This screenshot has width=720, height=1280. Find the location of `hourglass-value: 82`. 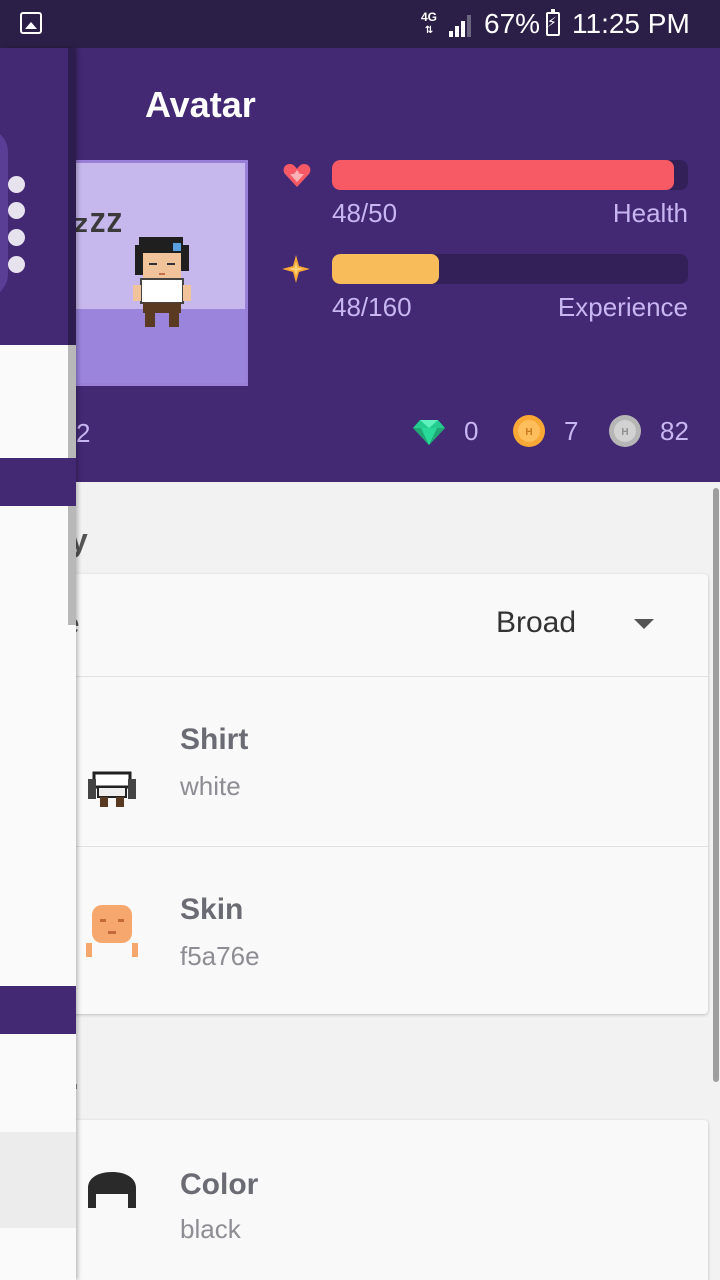

hourglass-value: 82 is located at coordinates (674, 430).